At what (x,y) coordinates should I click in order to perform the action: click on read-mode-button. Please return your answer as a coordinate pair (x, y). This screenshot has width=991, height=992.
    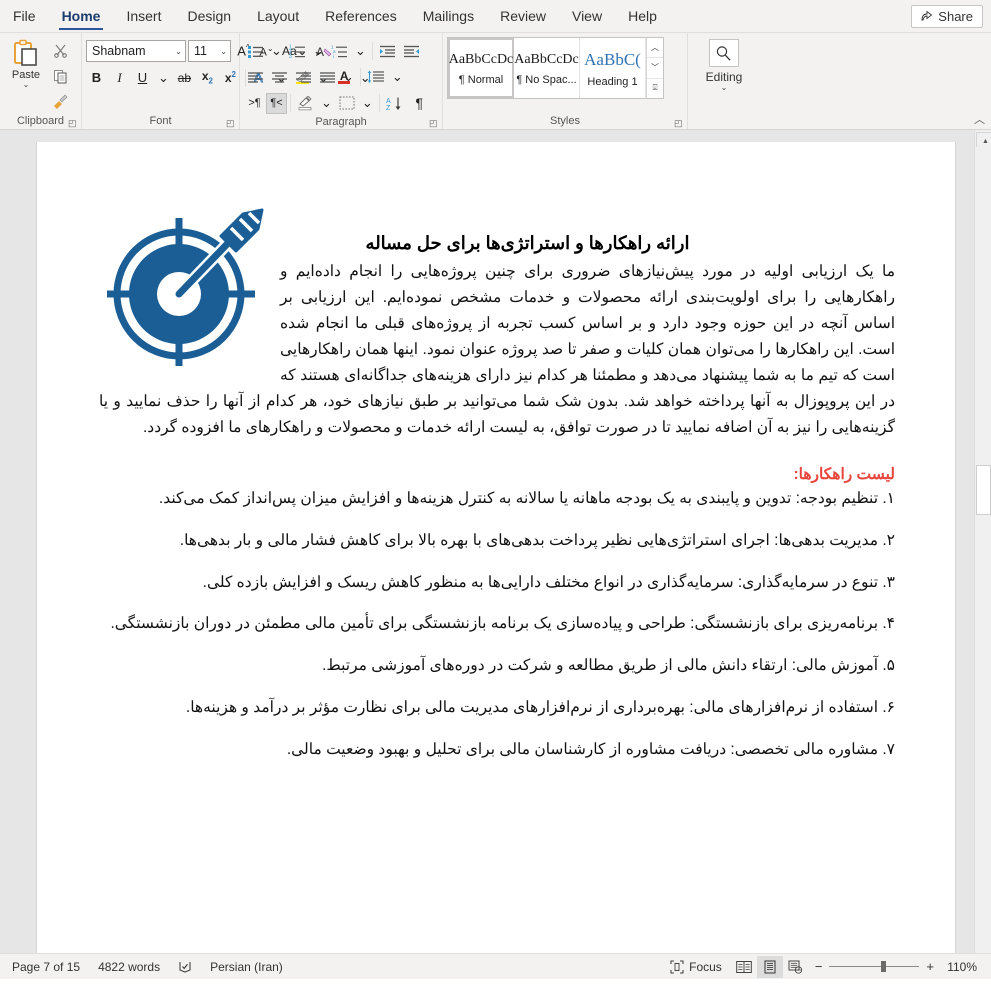
    Looking at the image, I should click on (744, 967).